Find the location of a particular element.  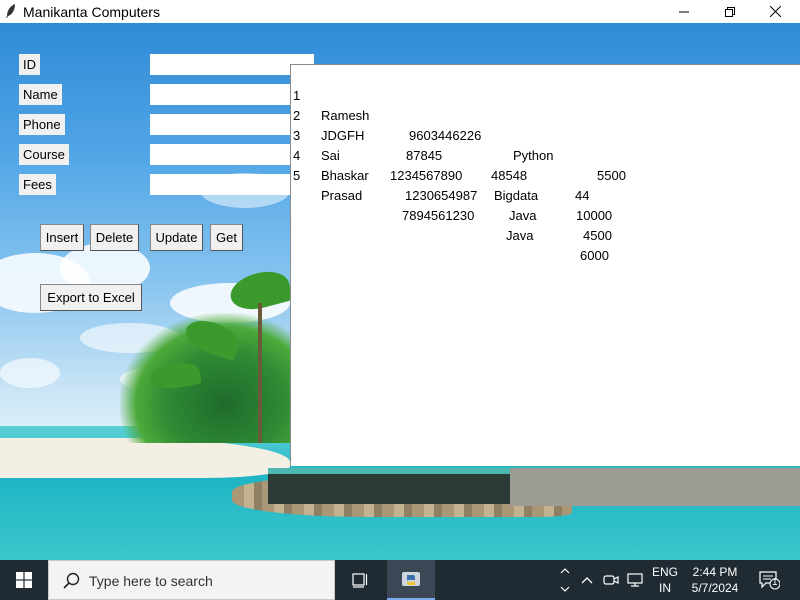

task-view-button is located at coordinates (361, 580).